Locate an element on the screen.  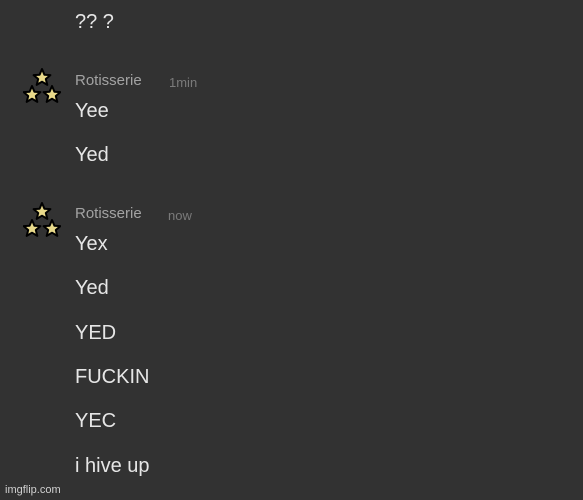
message-text: YEC is located at coordinates (96, 421).